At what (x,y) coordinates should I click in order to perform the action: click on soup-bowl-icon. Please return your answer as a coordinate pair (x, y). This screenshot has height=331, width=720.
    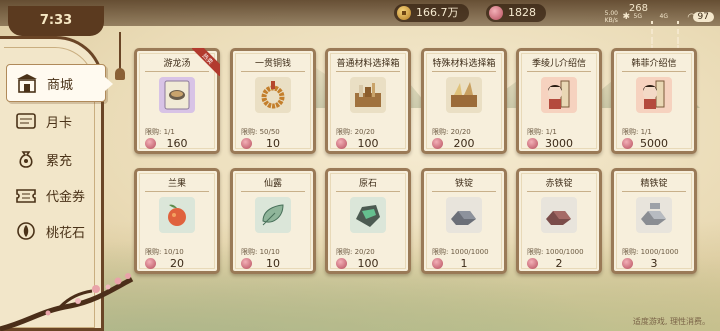
    Looking at the image, I should click on (177, 95).